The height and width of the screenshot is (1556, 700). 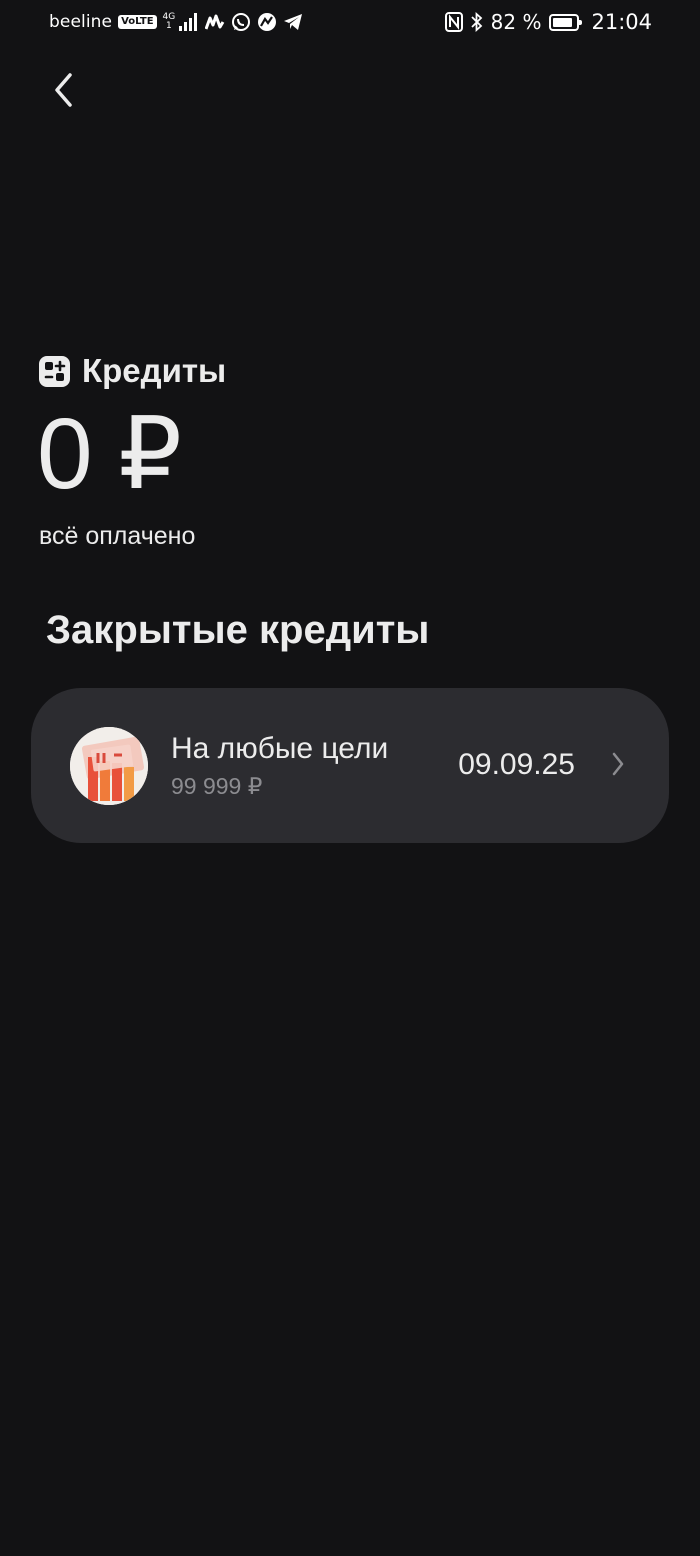 What do you see at coordinates (350, 765) in the screenshot?
I see `closed-loan-card: На любые цели 99 999 ₽ 09.09.25` at bounding box center [350, 765].